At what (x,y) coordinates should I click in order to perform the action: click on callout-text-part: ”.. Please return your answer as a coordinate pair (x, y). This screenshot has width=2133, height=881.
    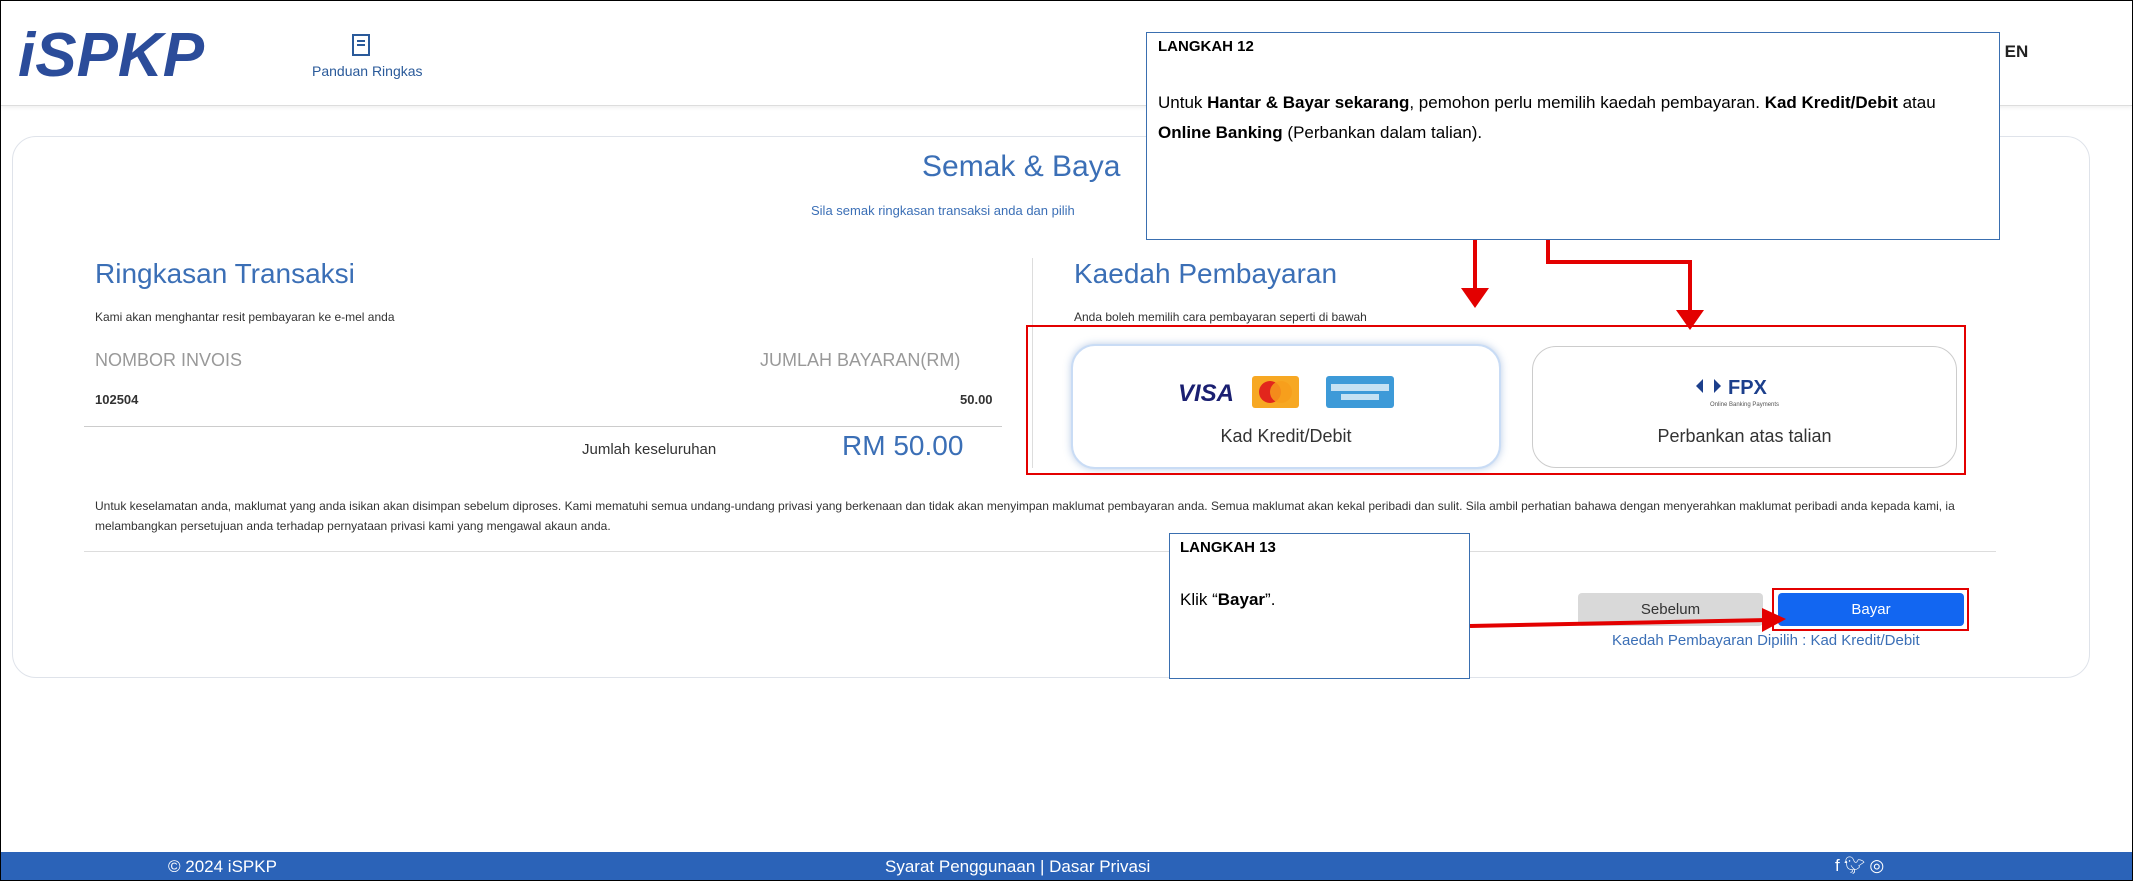
    Looking at the image, I should click on (1270, 599).